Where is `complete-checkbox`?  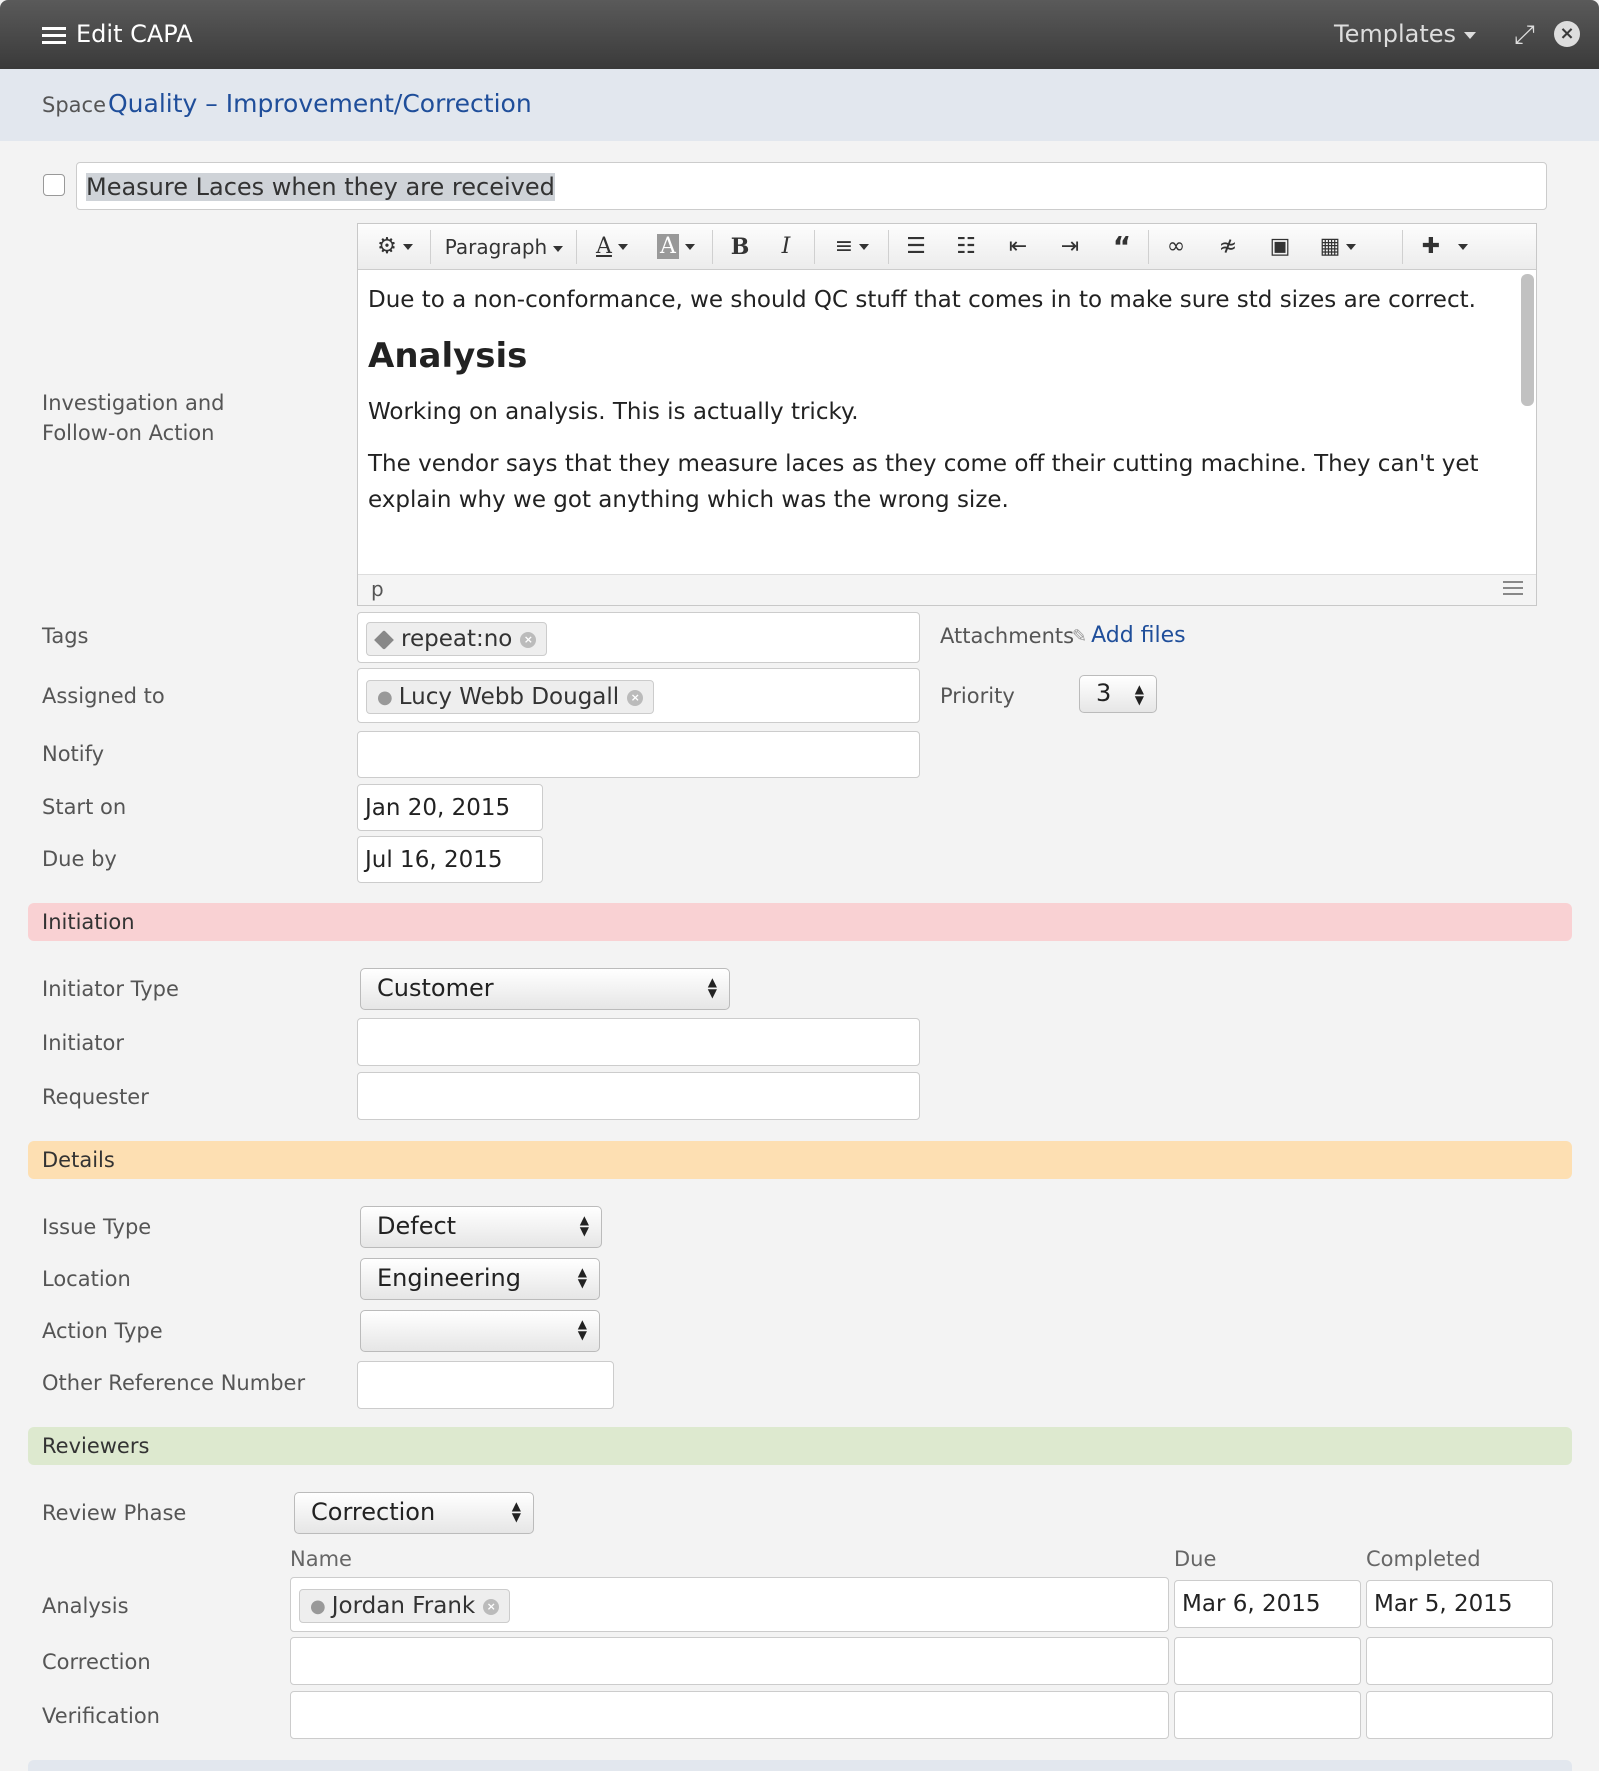 complete-checkbox is located at coordinates (54, 185).